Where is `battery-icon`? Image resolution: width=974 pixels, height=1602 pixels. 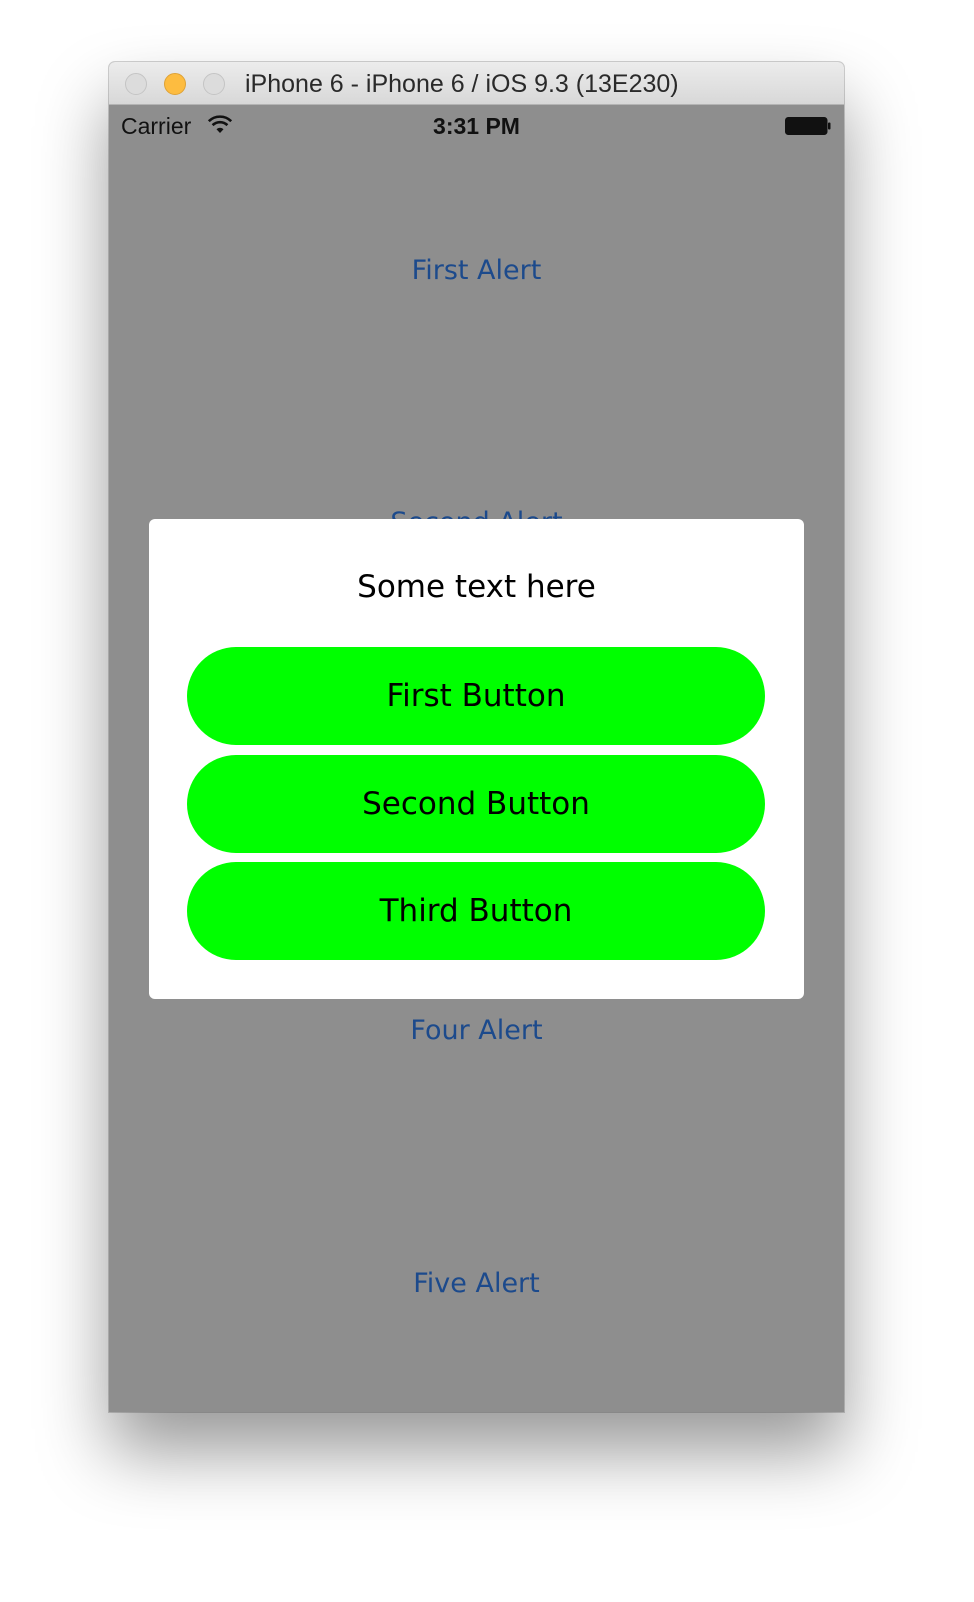 battery-icon is located at coordinates (808, 126).